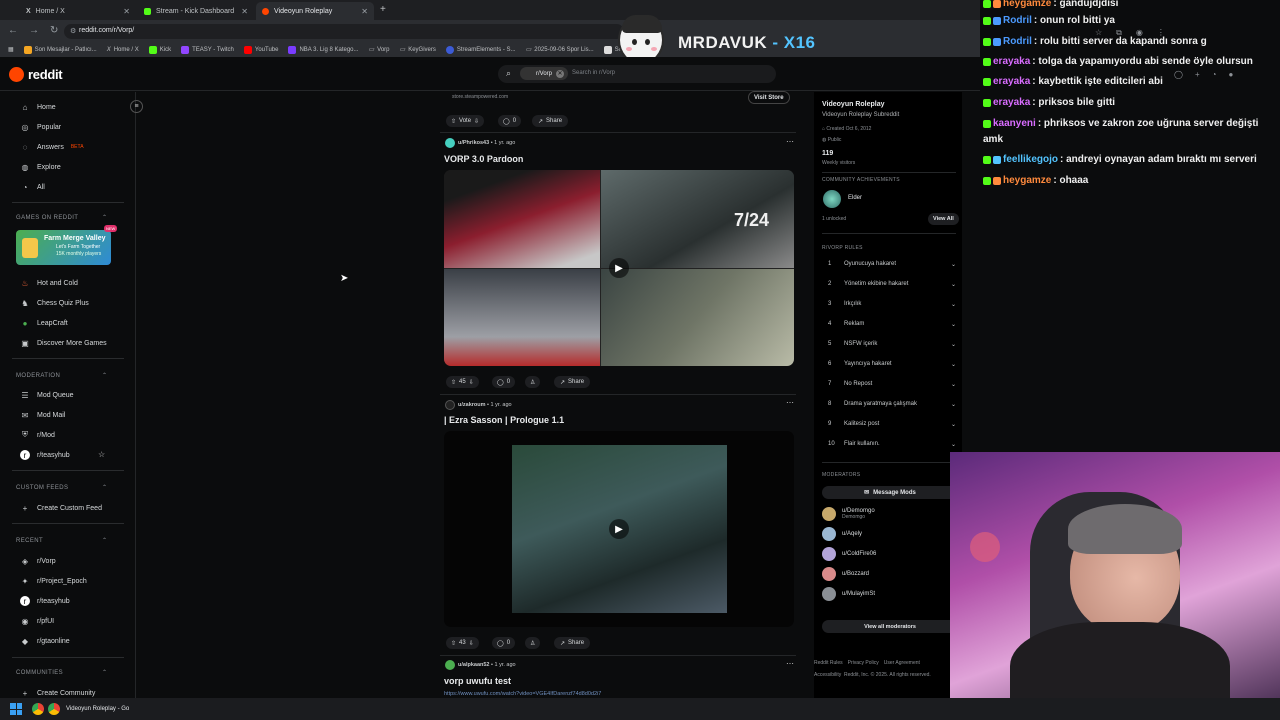  I want to click on menu-icon: ⋮, so click(1161, 33).